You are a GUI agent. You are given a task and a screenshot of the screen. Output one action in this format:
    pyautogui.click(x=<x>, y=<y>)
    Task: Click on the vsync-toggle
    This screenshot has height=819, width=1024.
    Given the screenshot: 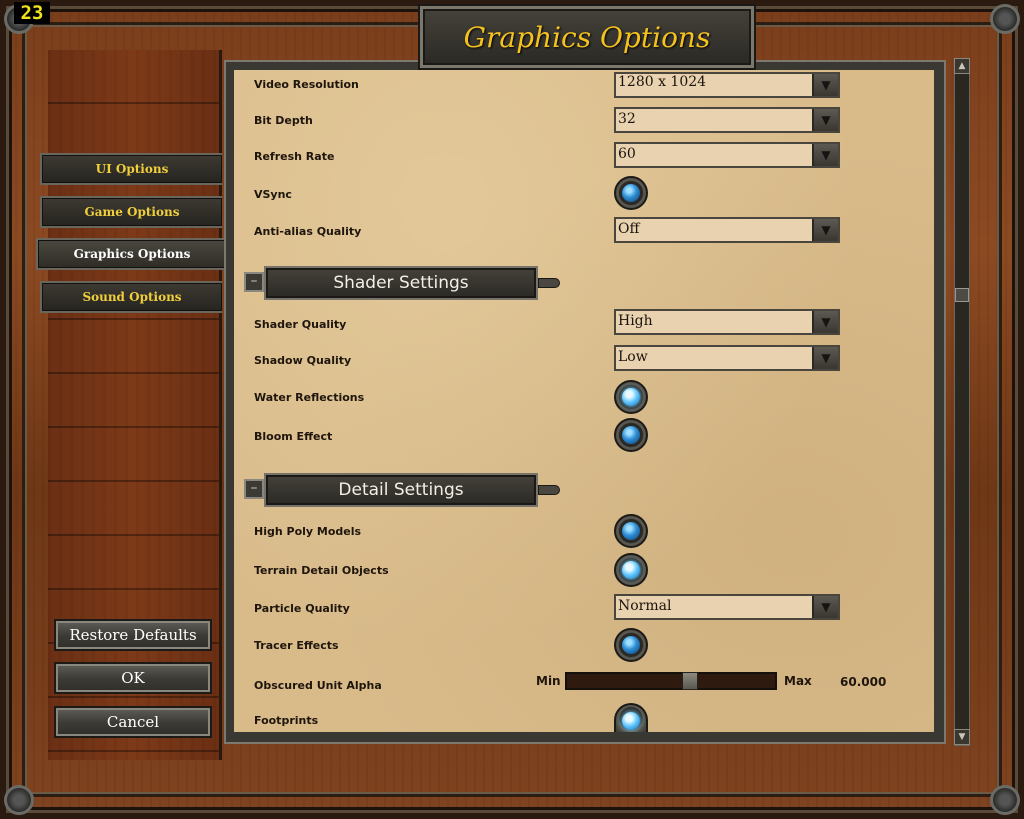 What is the action you would take?
    pyautogui.click(x=631, y=193)
    